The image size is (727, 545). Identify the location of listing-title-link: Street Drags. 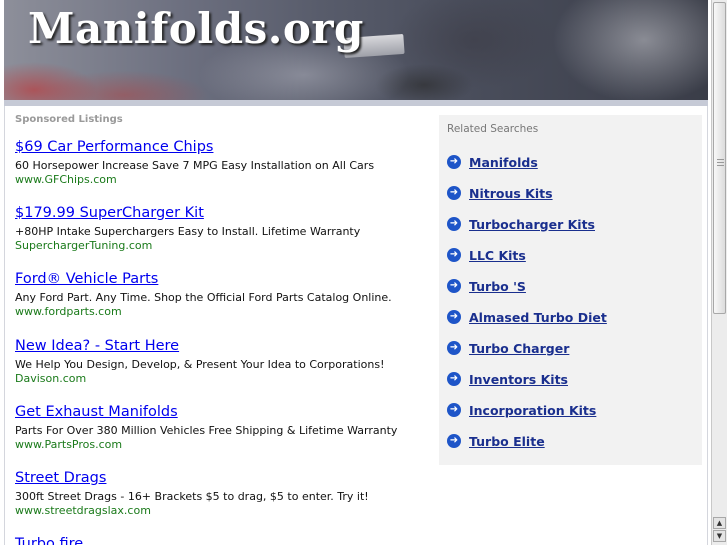
(220, 478).